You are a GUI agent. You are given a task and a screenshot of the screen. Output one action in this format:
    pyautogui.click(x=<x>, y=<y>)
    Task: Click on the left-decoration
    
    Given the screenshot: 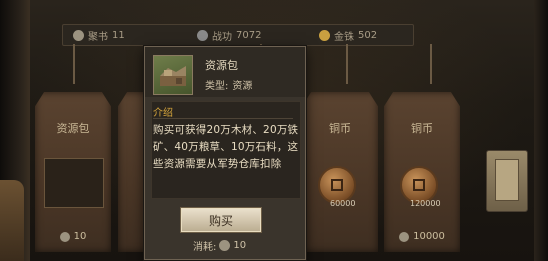 What is the action you would take?
    pyautogui.click(x=12, y=220)
    